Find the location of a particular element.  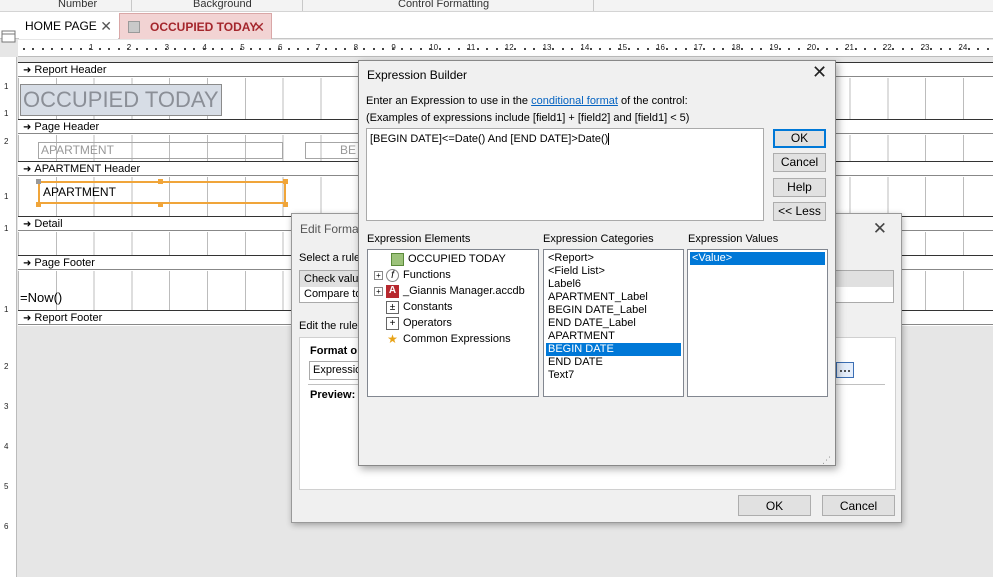

tab-home-page-label: HOME PAGE is located at coordinates (61, 26).